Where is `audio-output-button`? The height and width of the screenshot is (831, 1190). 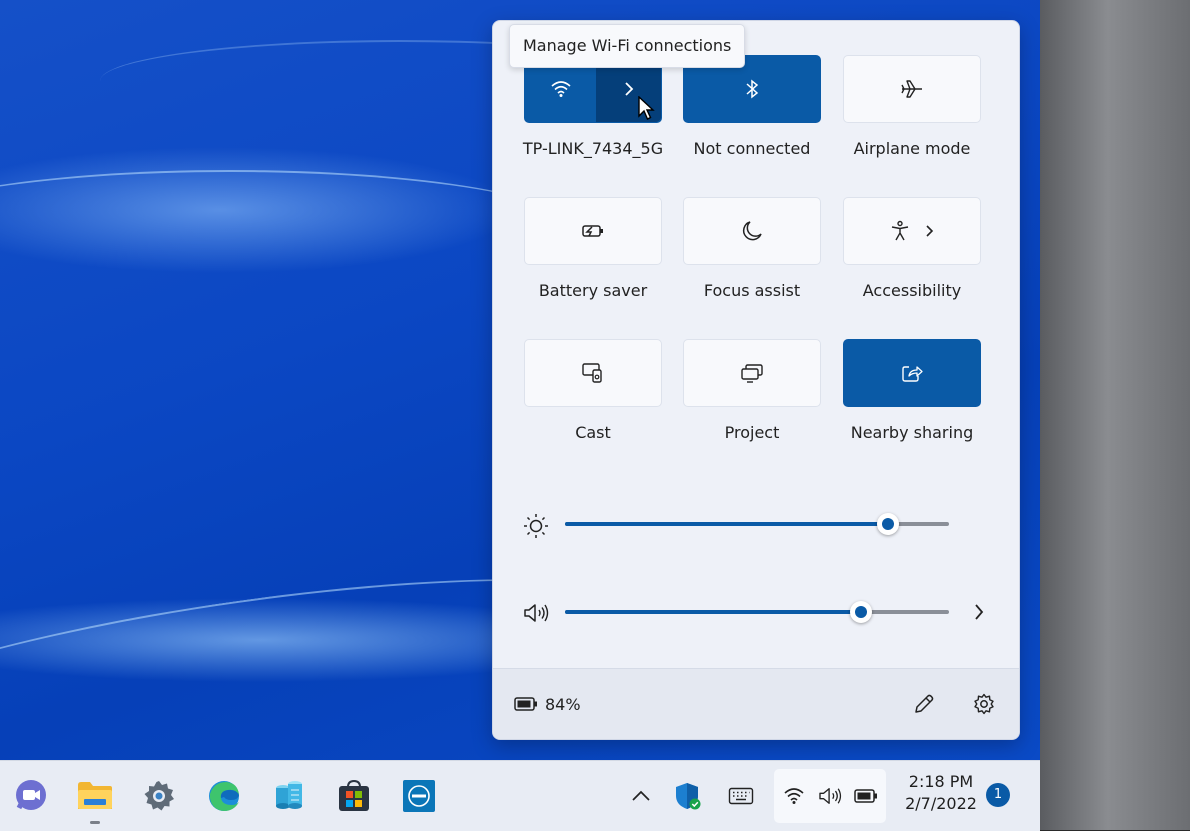 audio-output-button is located at coordinates (979, 612).